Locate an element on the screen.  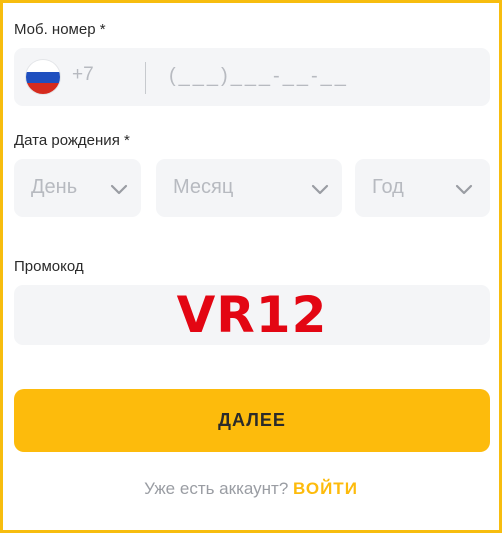
country-code: +7 is located at coordinates (83, 74).